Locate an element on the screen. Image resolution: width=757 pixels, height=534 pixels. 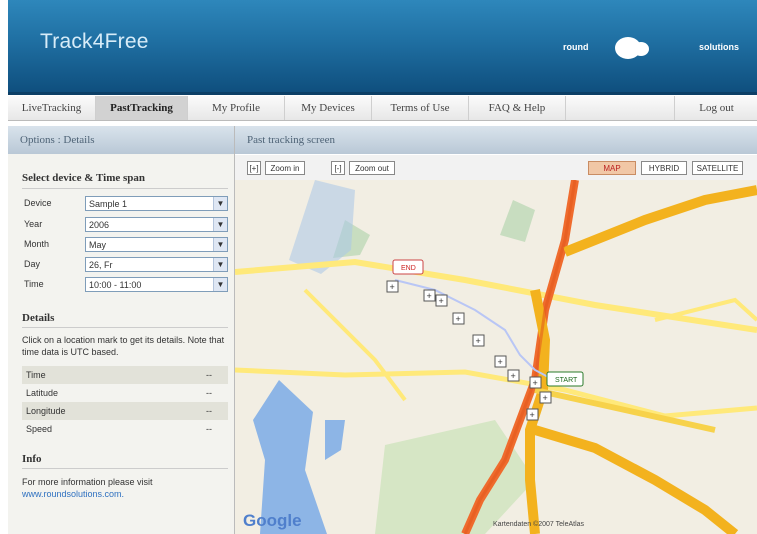
logo-shape-small is located at coordinates (641, 49).